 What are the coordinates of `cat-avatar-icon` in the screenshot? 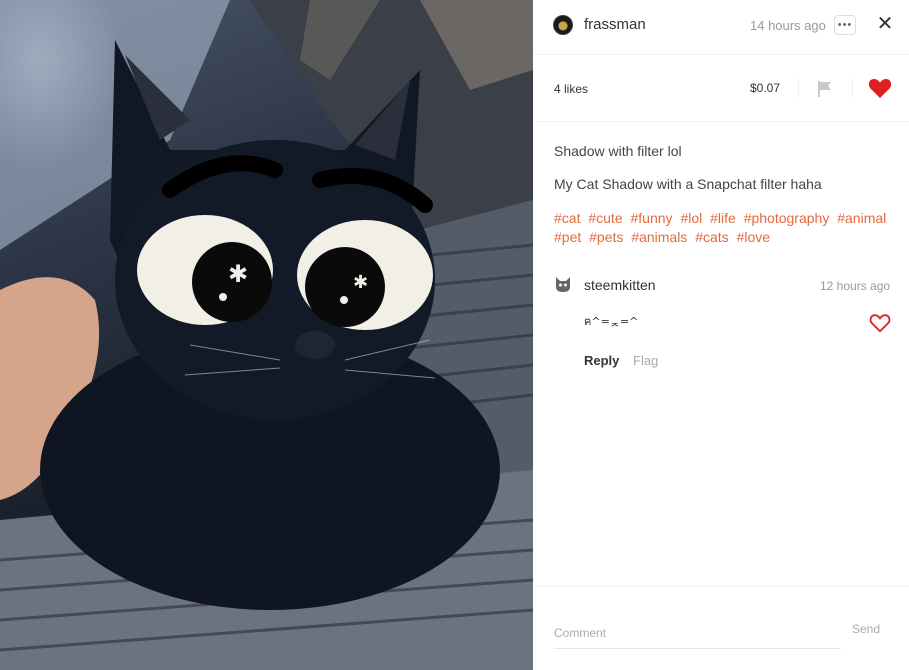 It's located at (563, 284).